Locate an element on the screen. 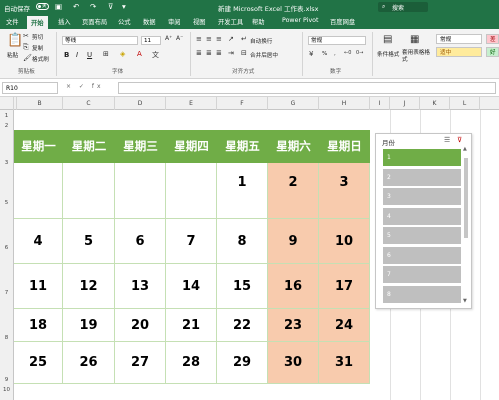 The height and width of the screenshot is (400, 499). underline-button: U is located at coordinates (89, 55).